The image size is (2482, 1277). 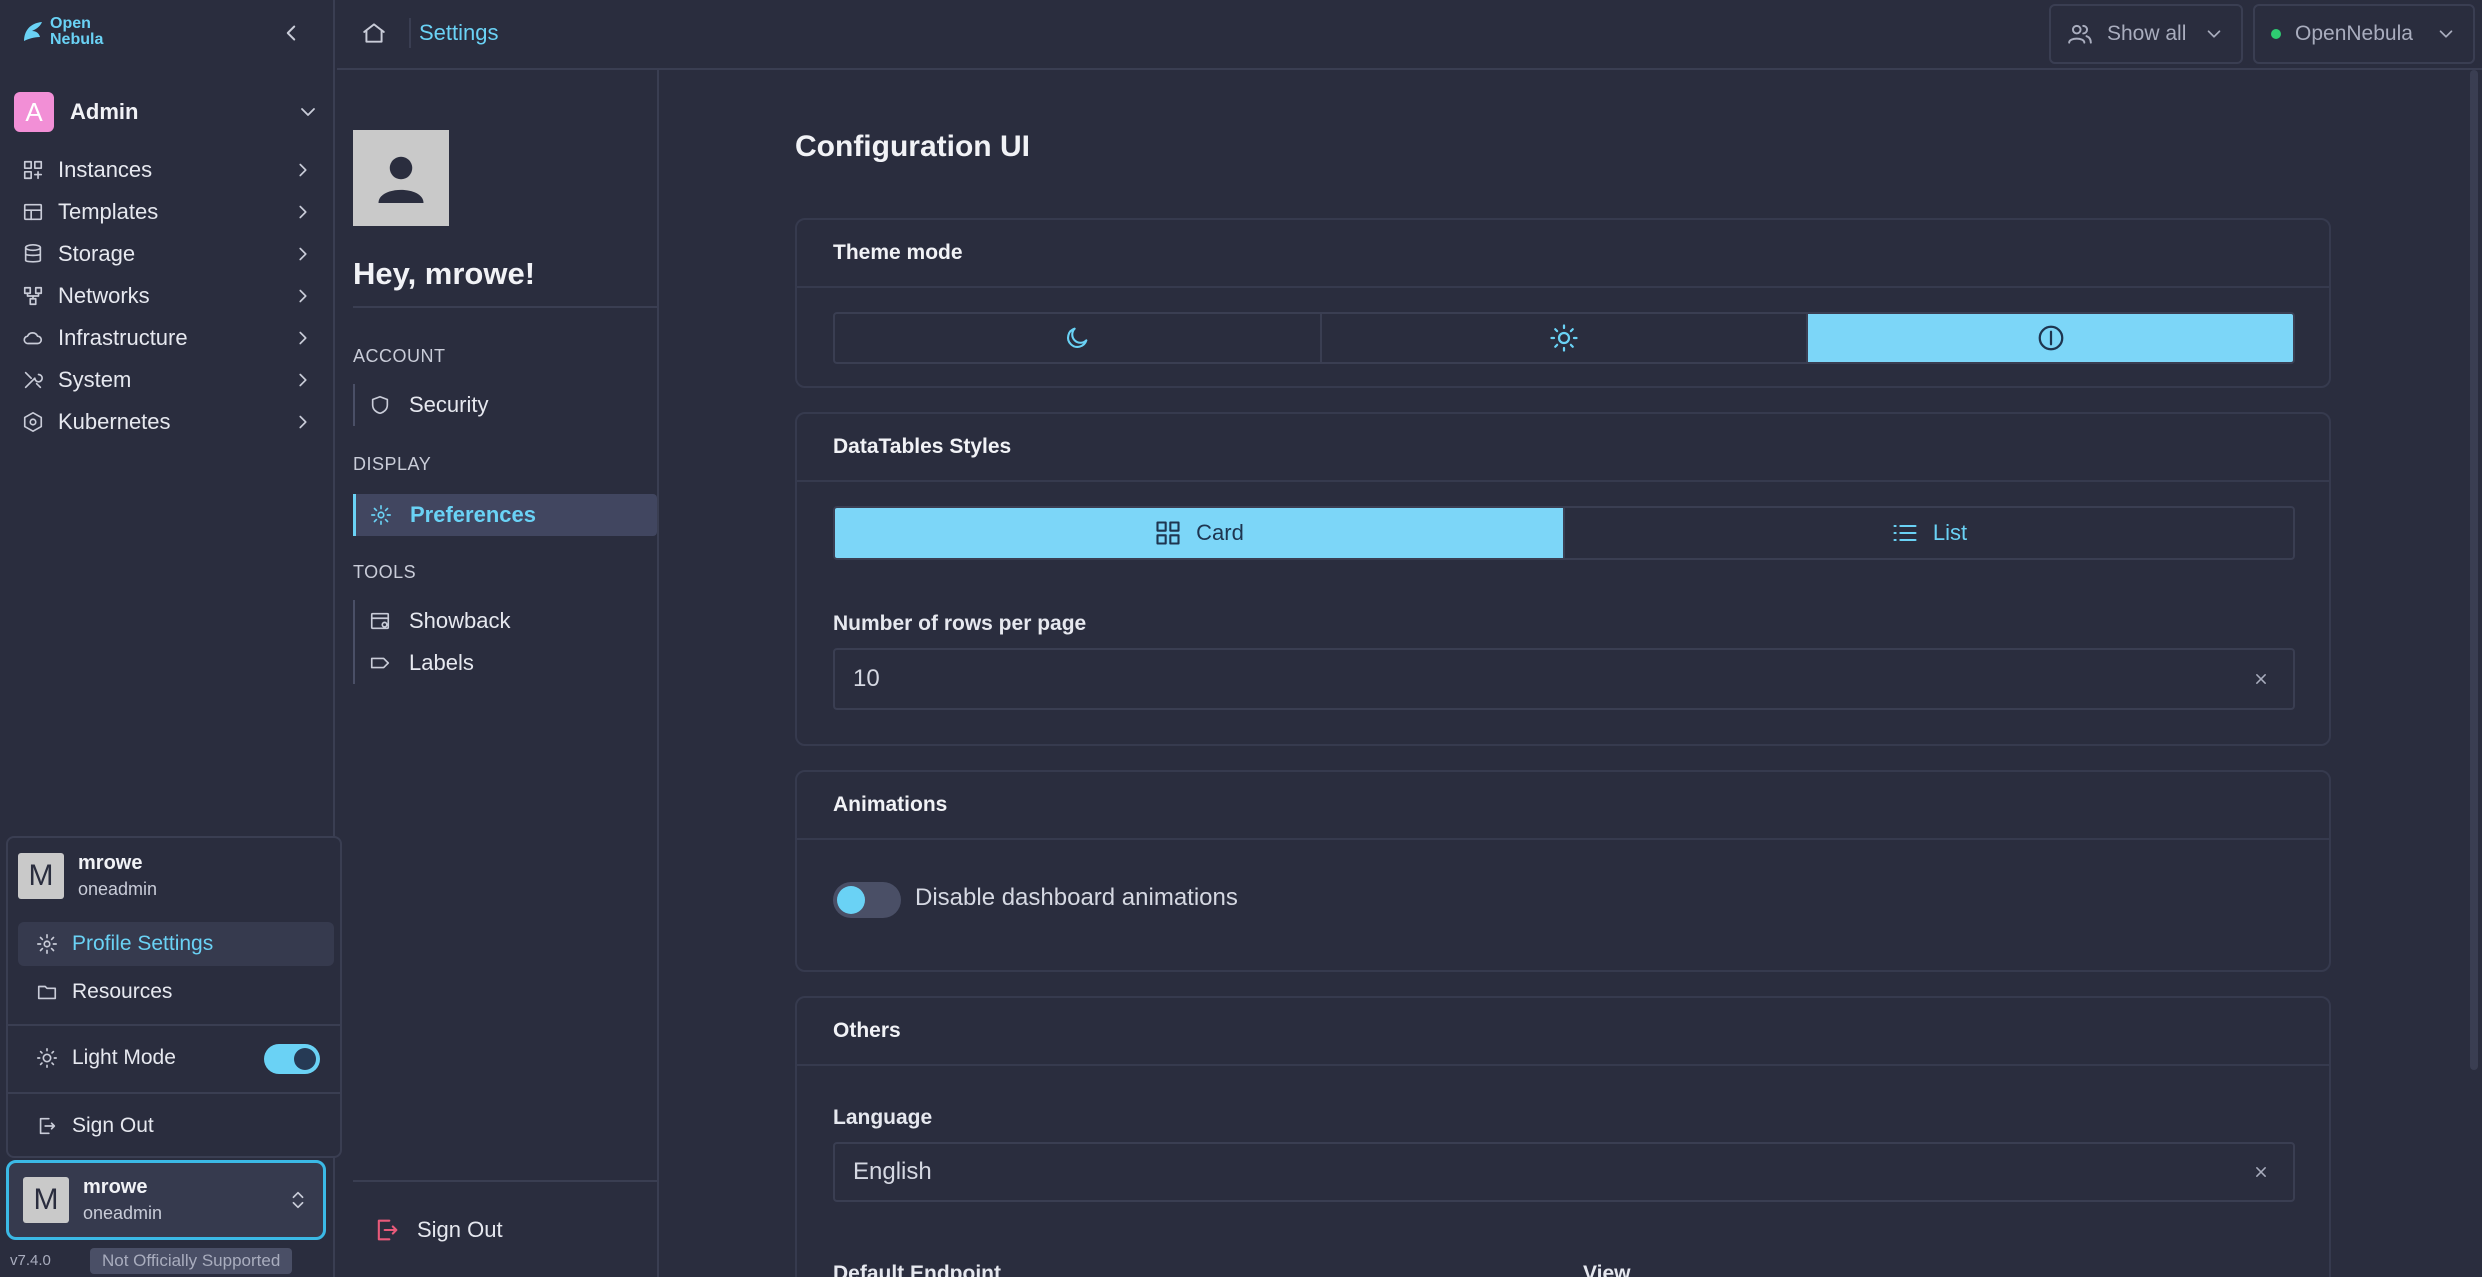 I want to click on language-label: Language, so click(x=883, y=1117).